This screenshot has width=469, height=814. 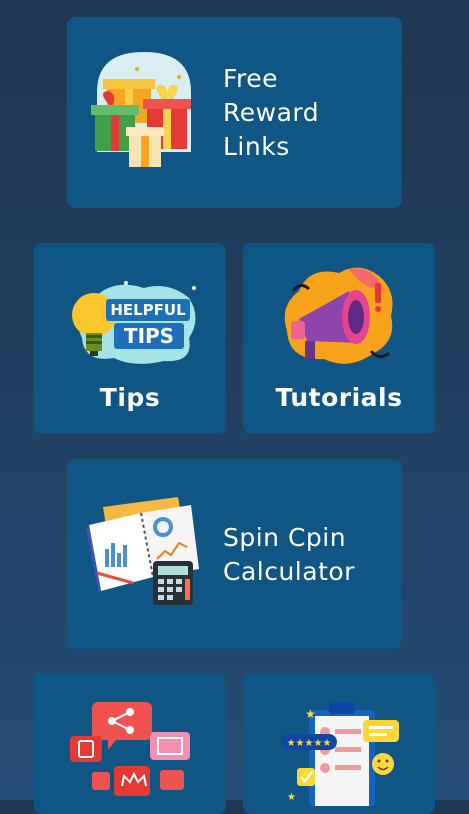 What do you see at coordinates (289, 571) in the screenshot?
I see `title-line: Calculator` at bounding box center [289, 571].